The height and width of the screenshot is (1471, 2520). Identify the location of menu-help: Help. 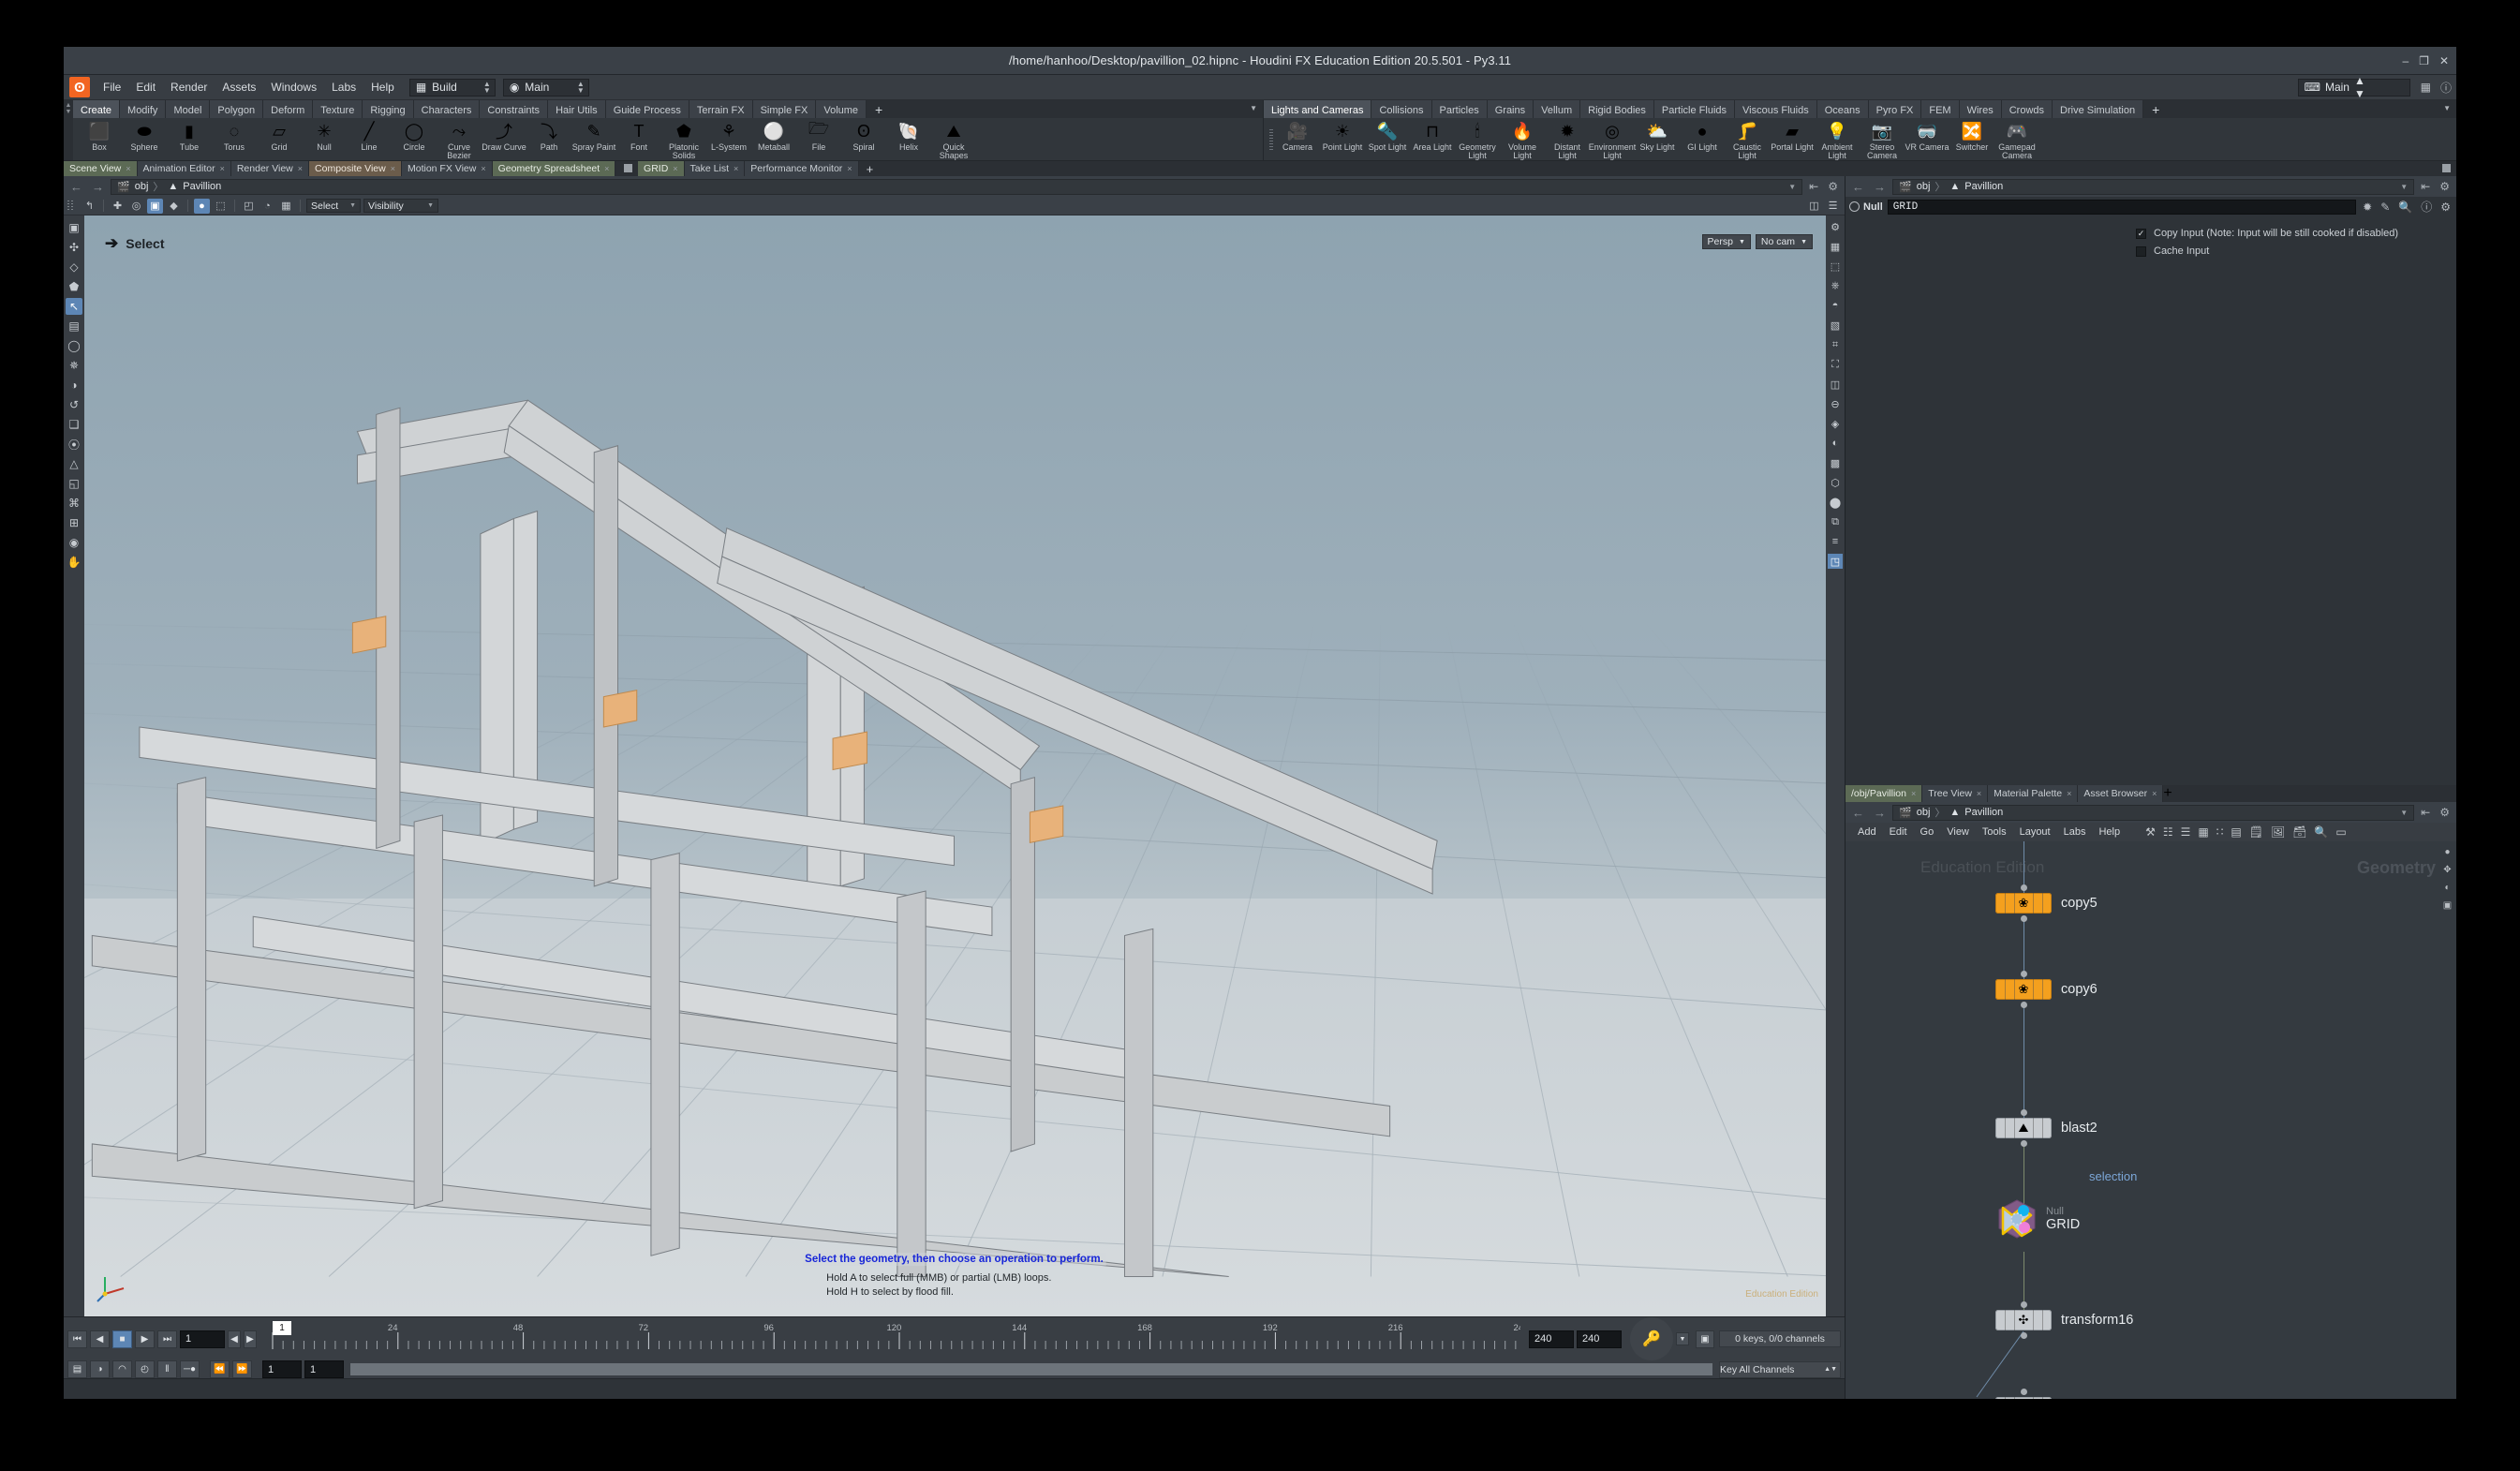
(382, 87).